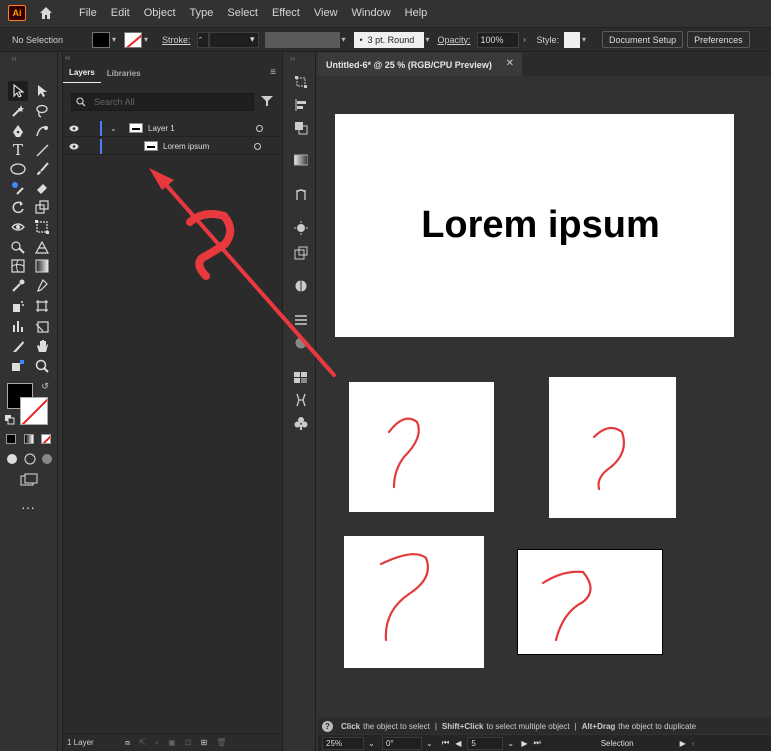 This screenshot has height=751, width=771. Describe the element at coordinates (301, 195) in the screenshot. I see `recolor-icon` at that location.